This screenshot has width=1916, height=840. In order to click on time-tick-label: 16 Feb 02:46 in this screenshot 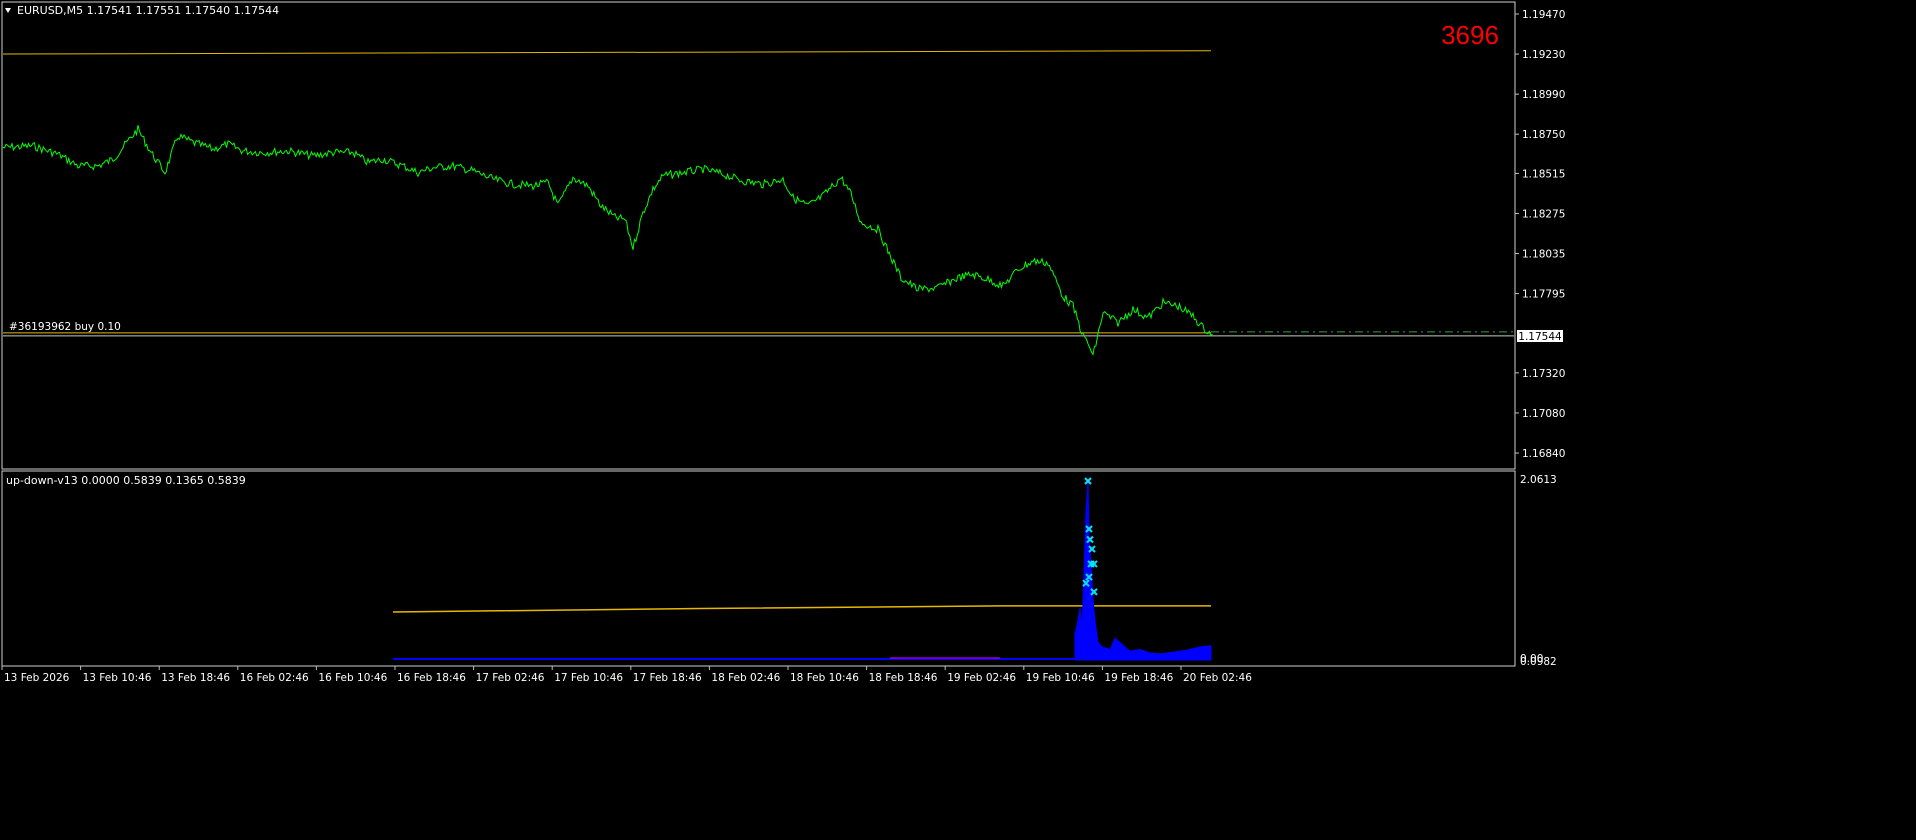, I will do `click(274, 678)`.